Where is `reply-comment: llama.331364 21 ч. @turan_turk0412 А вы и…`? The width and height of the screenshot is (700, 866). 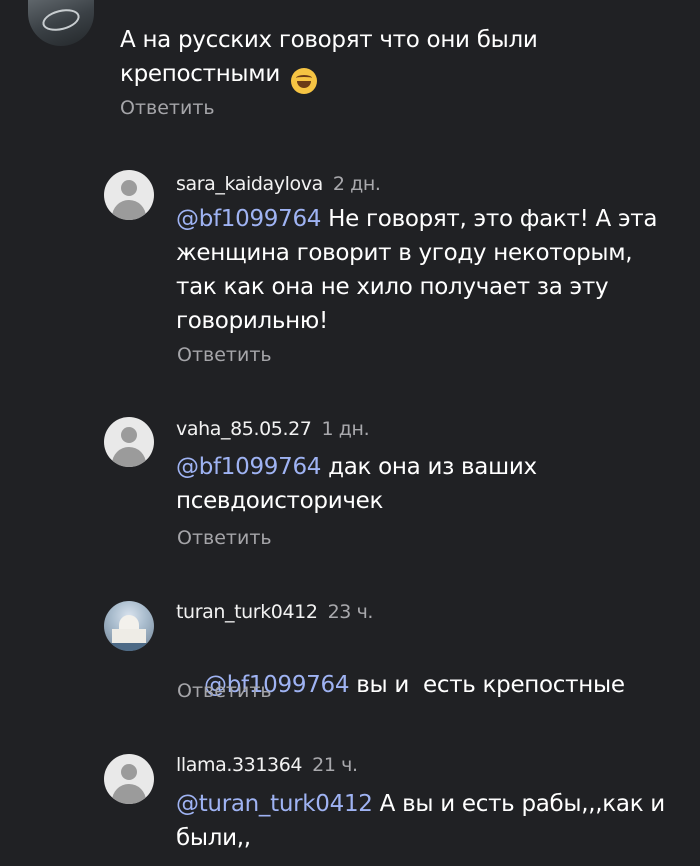
reply-comment: llama.331364 21 ч. @turan_turk0412 А вы и… is located at coordinates (350, 807).